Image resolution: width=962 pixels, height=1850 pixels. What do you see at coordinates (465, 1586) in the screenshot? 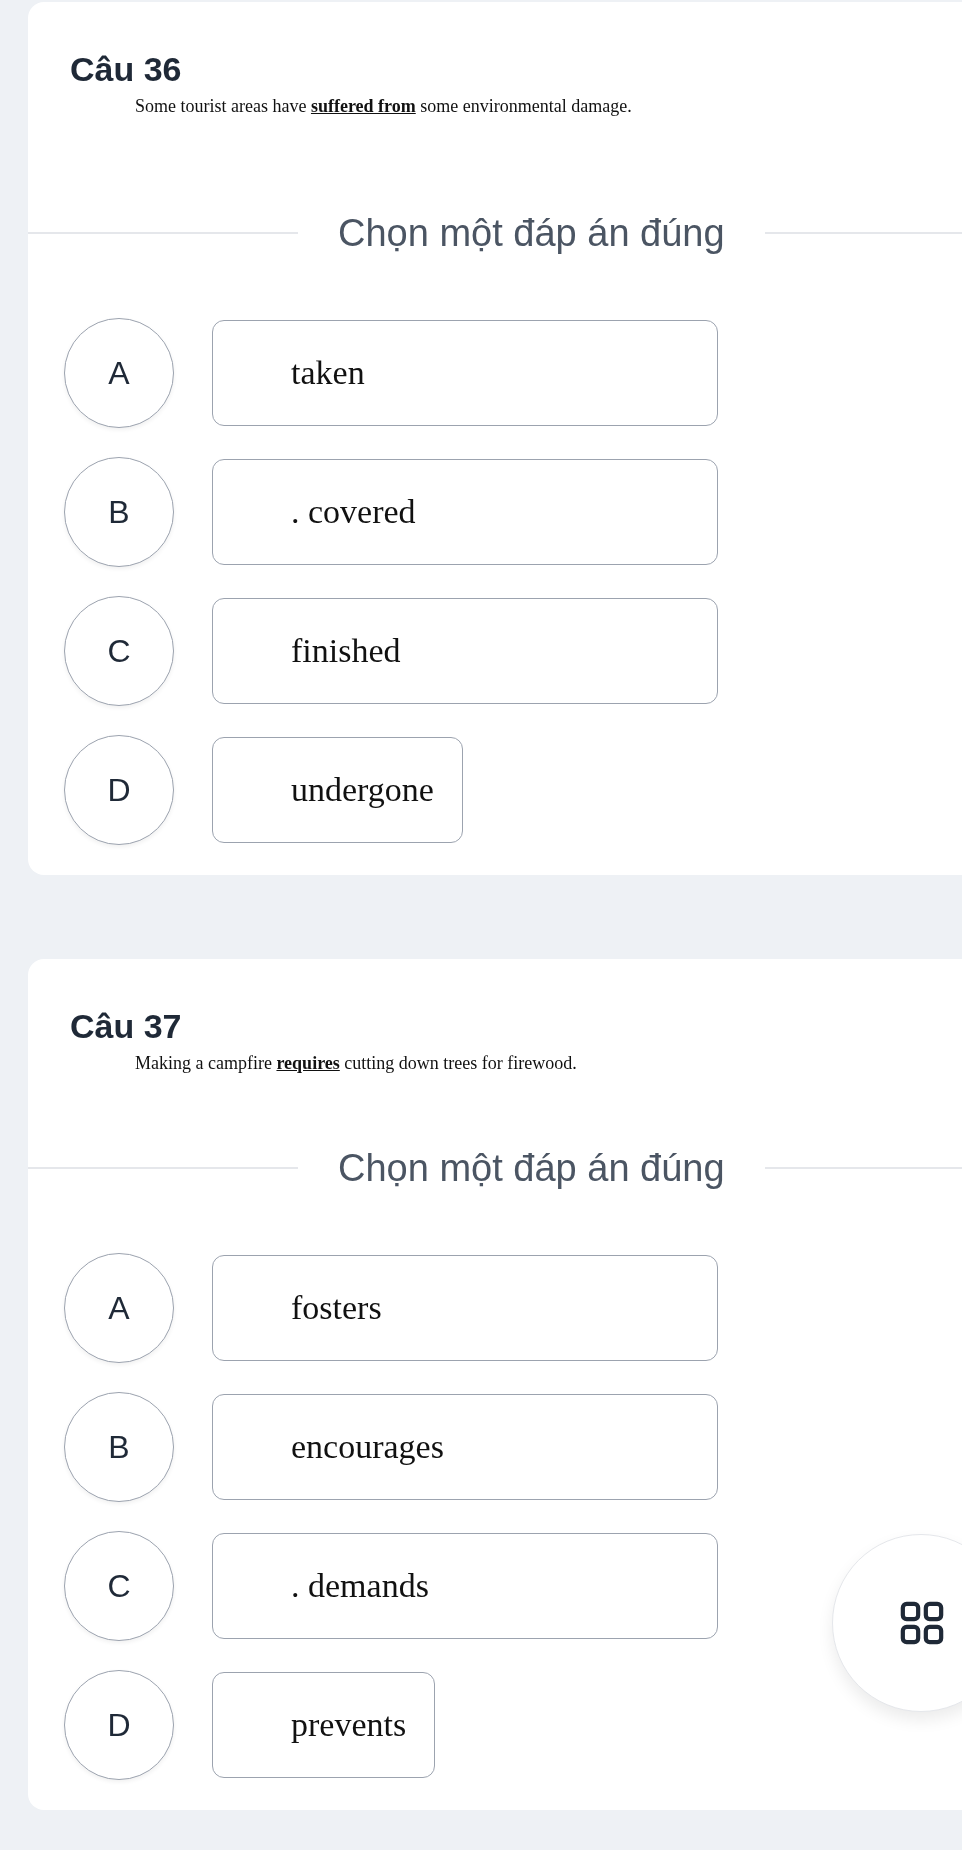
I see `answer-option: . demands` at bounding box center [465, 1586].